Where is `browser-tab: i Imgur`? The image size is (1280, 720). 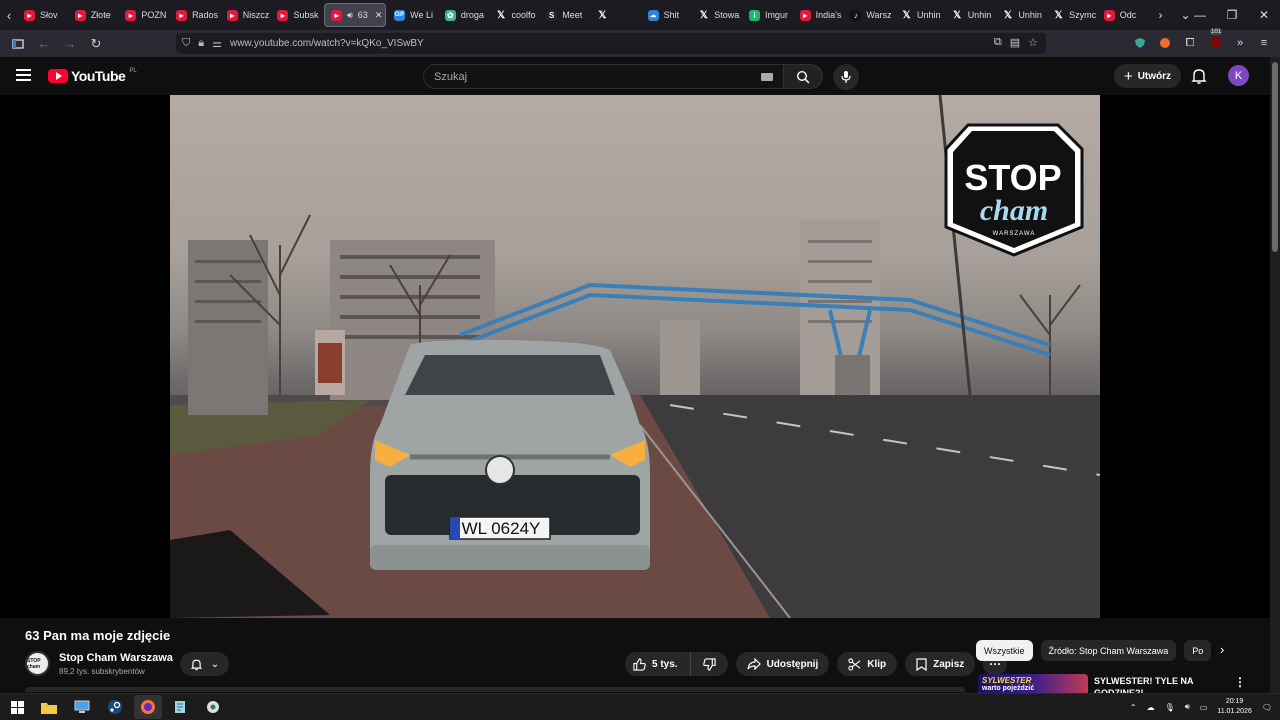
browser-tab: i Imgur is located at coordinates (768, 15).